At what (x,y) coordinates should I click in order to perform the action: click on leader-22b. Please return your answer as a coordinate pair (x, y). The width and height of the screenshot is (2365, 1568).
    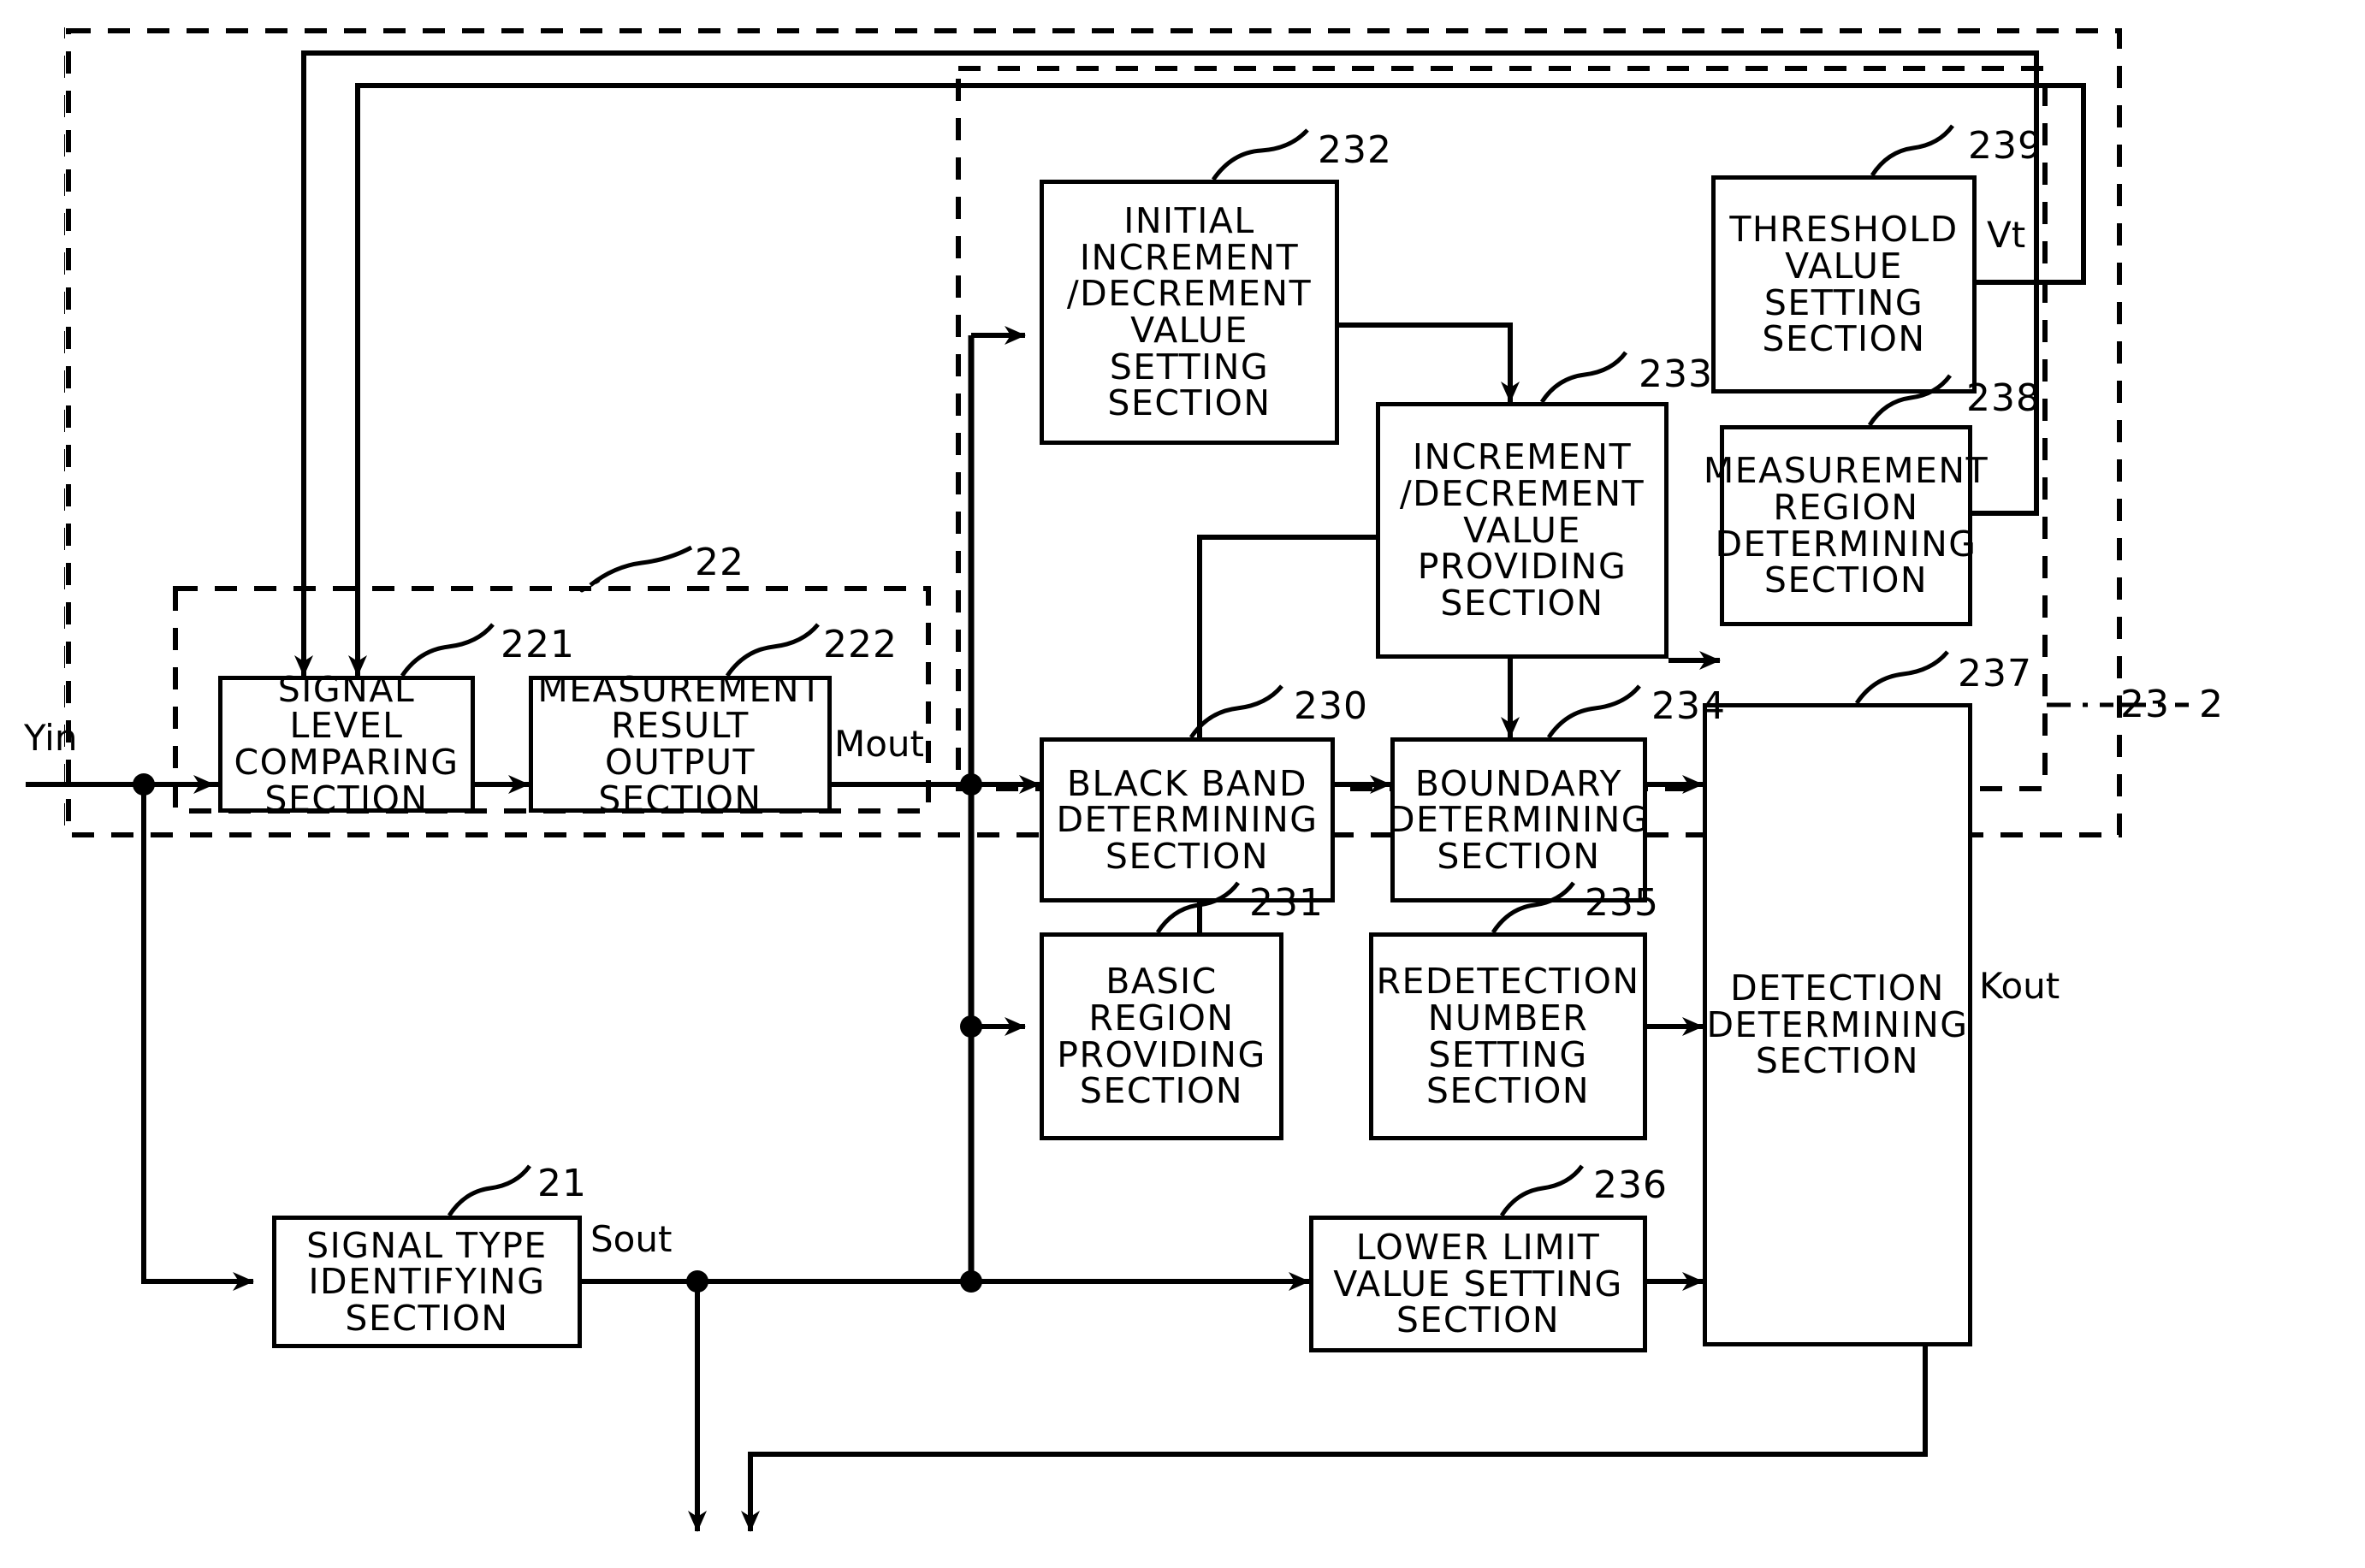
    Looking at the image, I should click on (641, 566).